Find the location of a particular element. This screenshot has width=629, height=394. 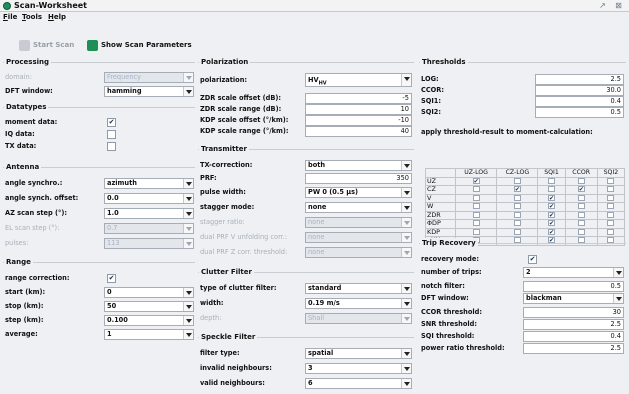

snr-threshold-field: 2.5 is located at coordinates (573, 324).